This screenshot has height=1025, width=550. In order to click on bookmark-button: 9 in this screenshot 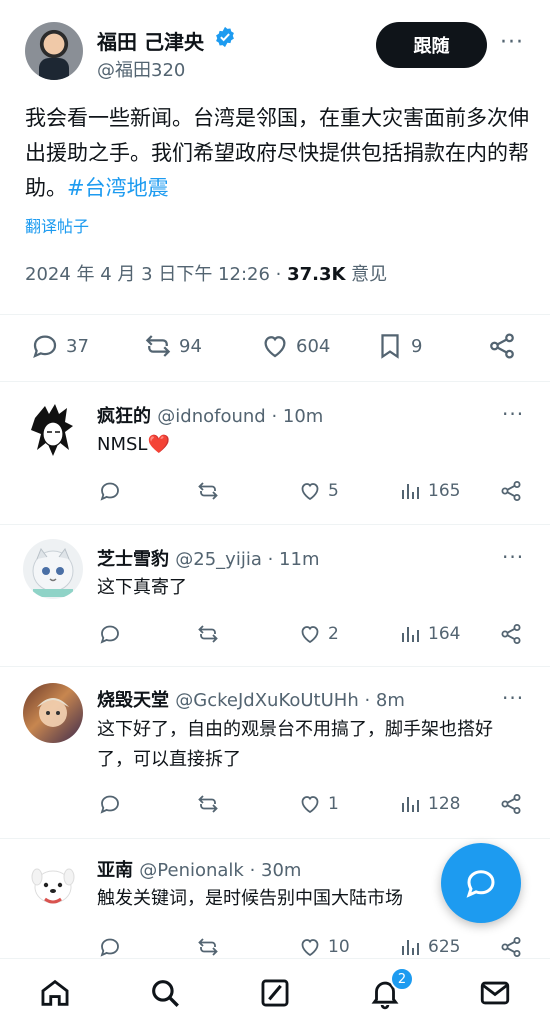, I will do `click(398, 346)`.